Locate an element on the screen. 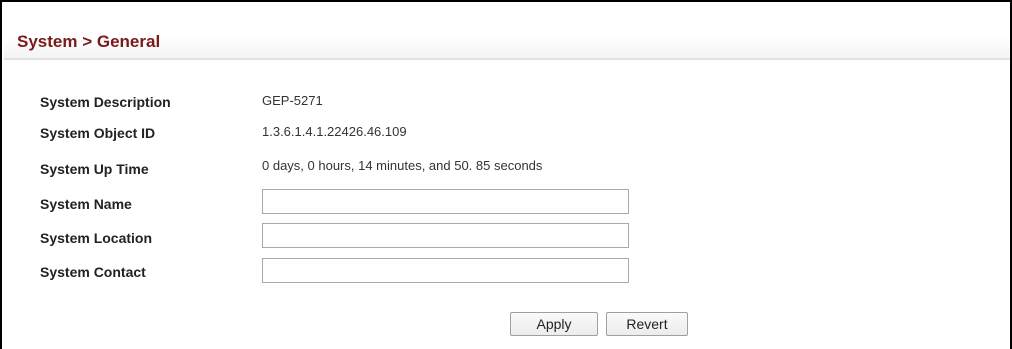 The image size is (1012, 349). system-name-input is located at coordinates (445, 201).